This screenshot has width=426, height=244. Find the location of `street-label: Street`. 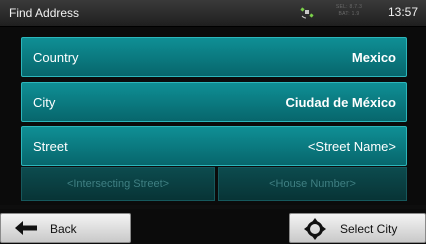

street-label: Street is located at coordinates (50, 146).